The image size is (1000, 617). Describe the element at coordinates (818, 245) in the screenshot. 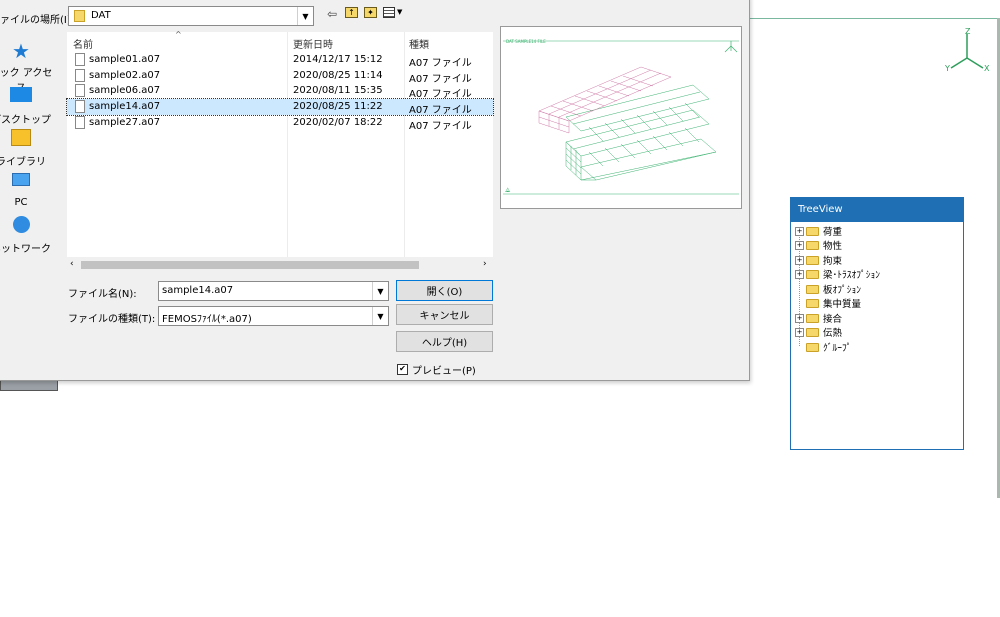

I see `tree-item-material: + 物性` at that location.